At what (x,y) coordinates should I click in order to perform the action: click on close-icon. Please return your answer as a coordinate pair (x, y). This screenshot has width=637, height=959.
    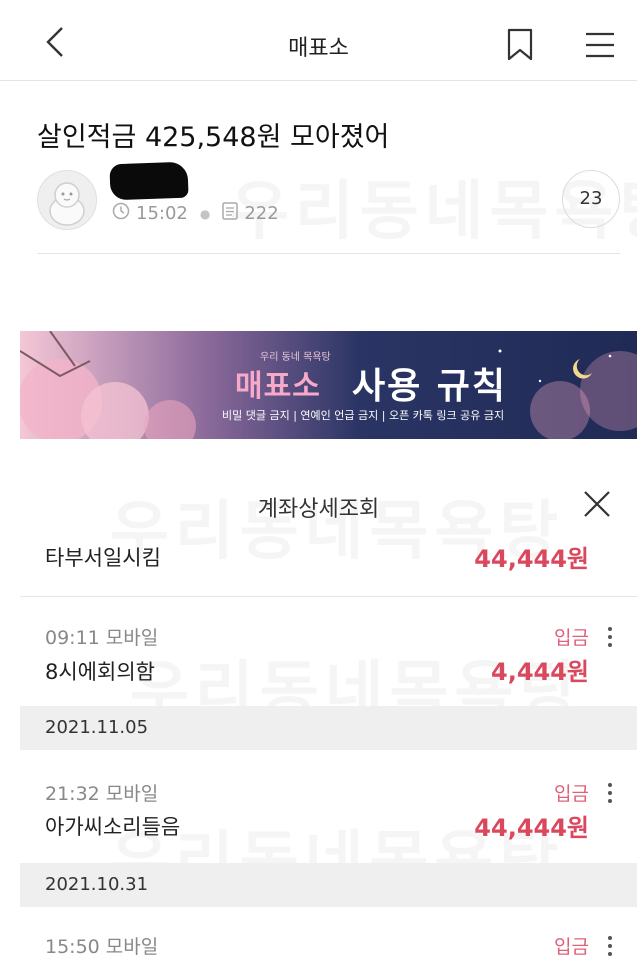
    Looking at the image, I should click on (597, 504).